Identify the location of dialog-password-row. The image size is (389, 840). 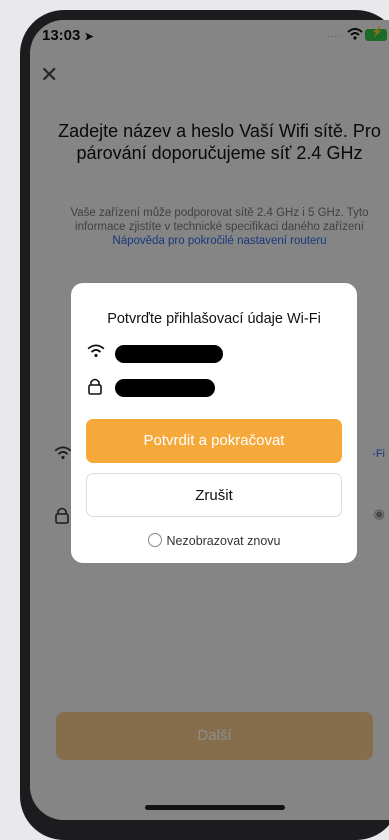
(214, 388).